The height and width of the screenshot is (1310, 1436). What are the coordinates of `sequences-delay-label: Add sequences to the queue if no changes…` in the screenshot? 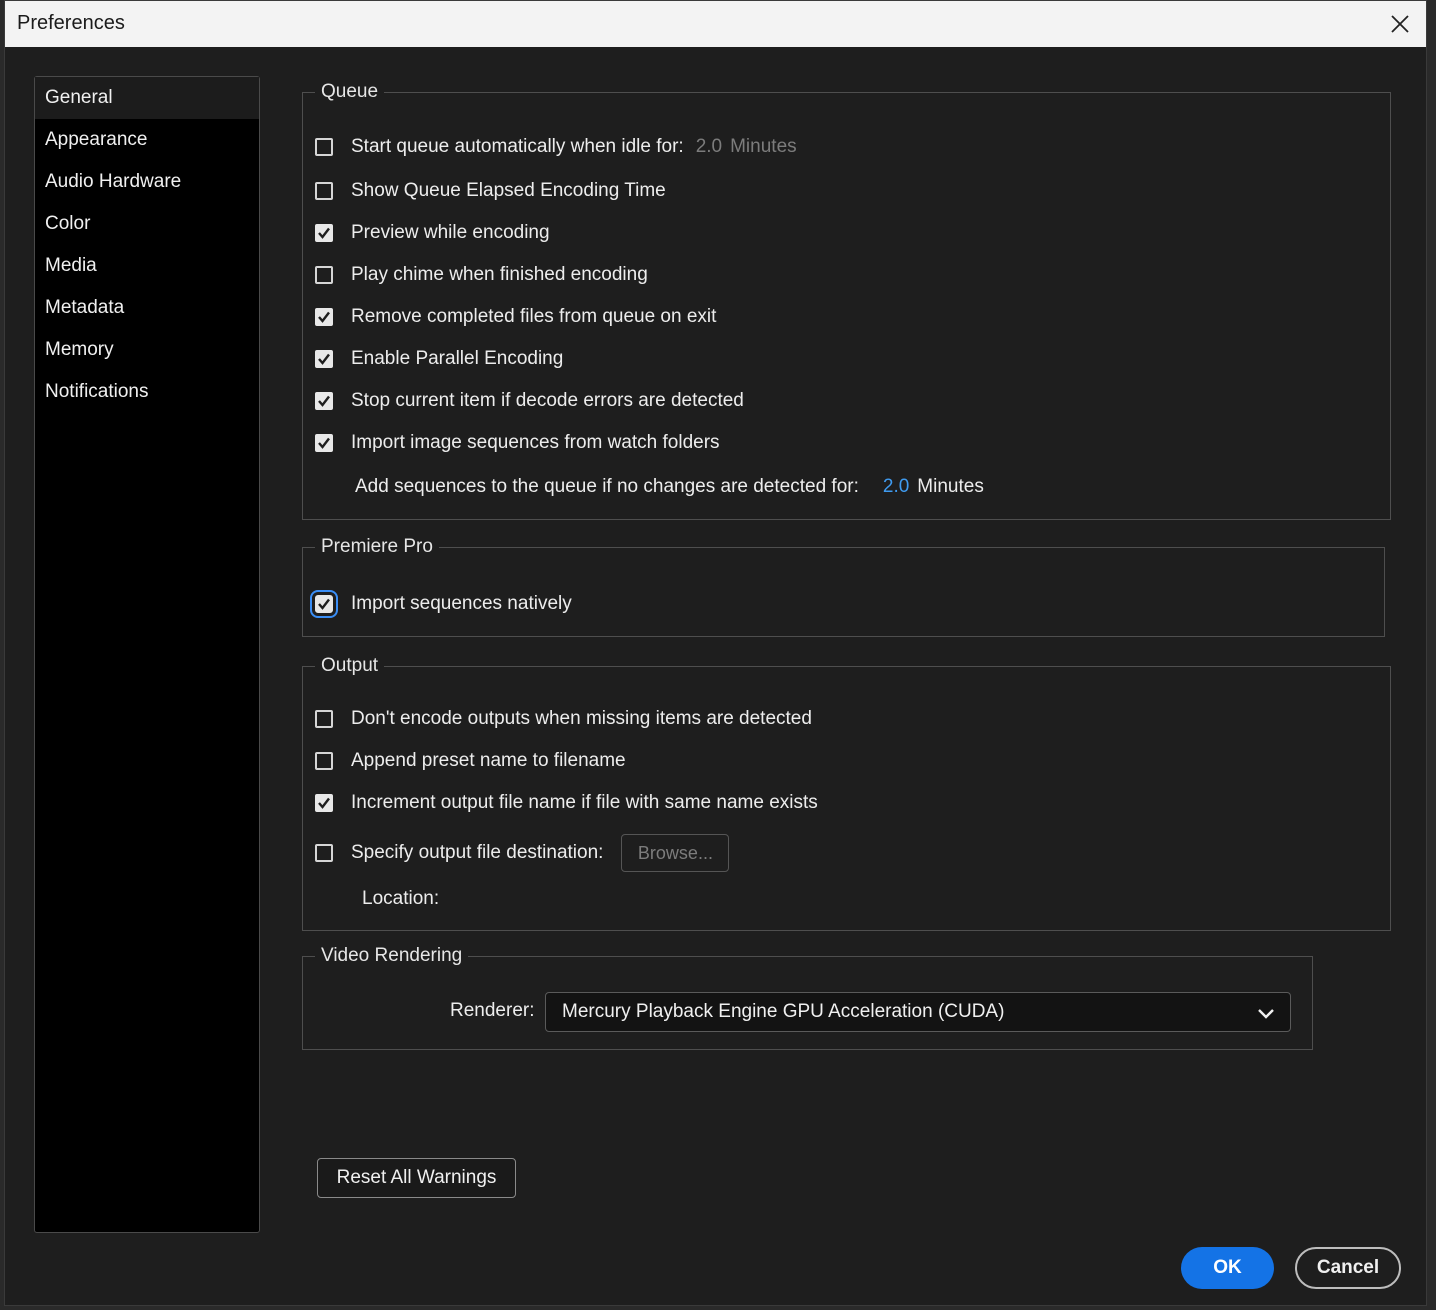 It's located at (607, 486).